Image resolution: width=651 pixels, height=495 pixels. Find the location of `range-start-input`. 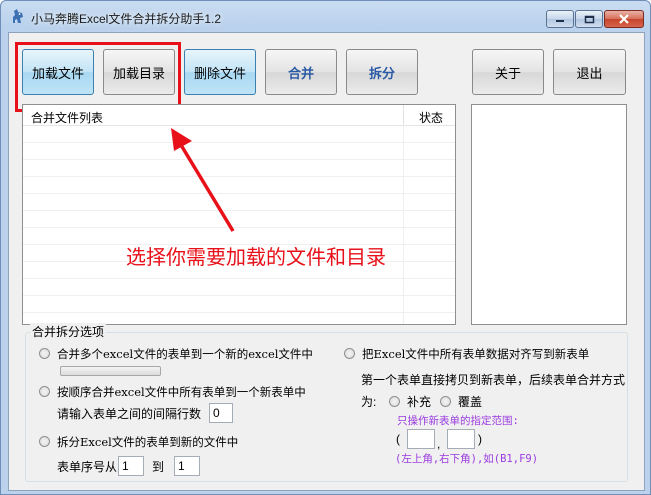

range-start-input is located at coordinates (421, 439).